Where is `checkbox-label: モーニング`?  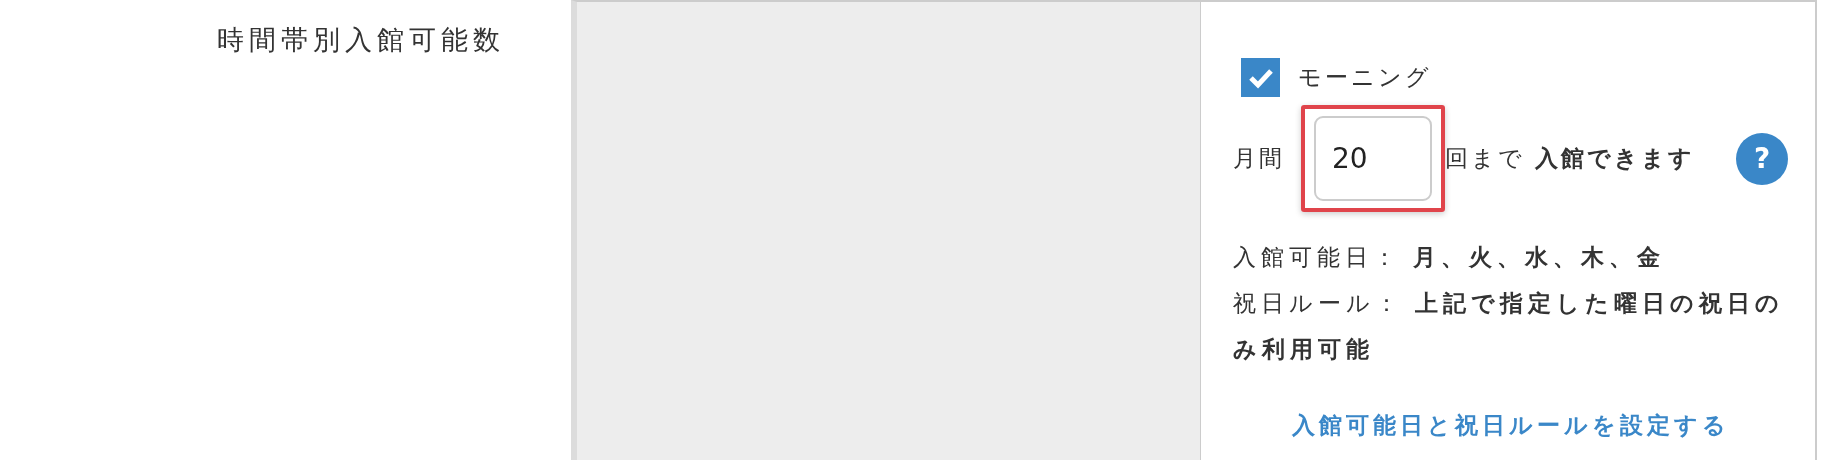 checkbox-label: モーニング is located at coordinates (1365, 77).